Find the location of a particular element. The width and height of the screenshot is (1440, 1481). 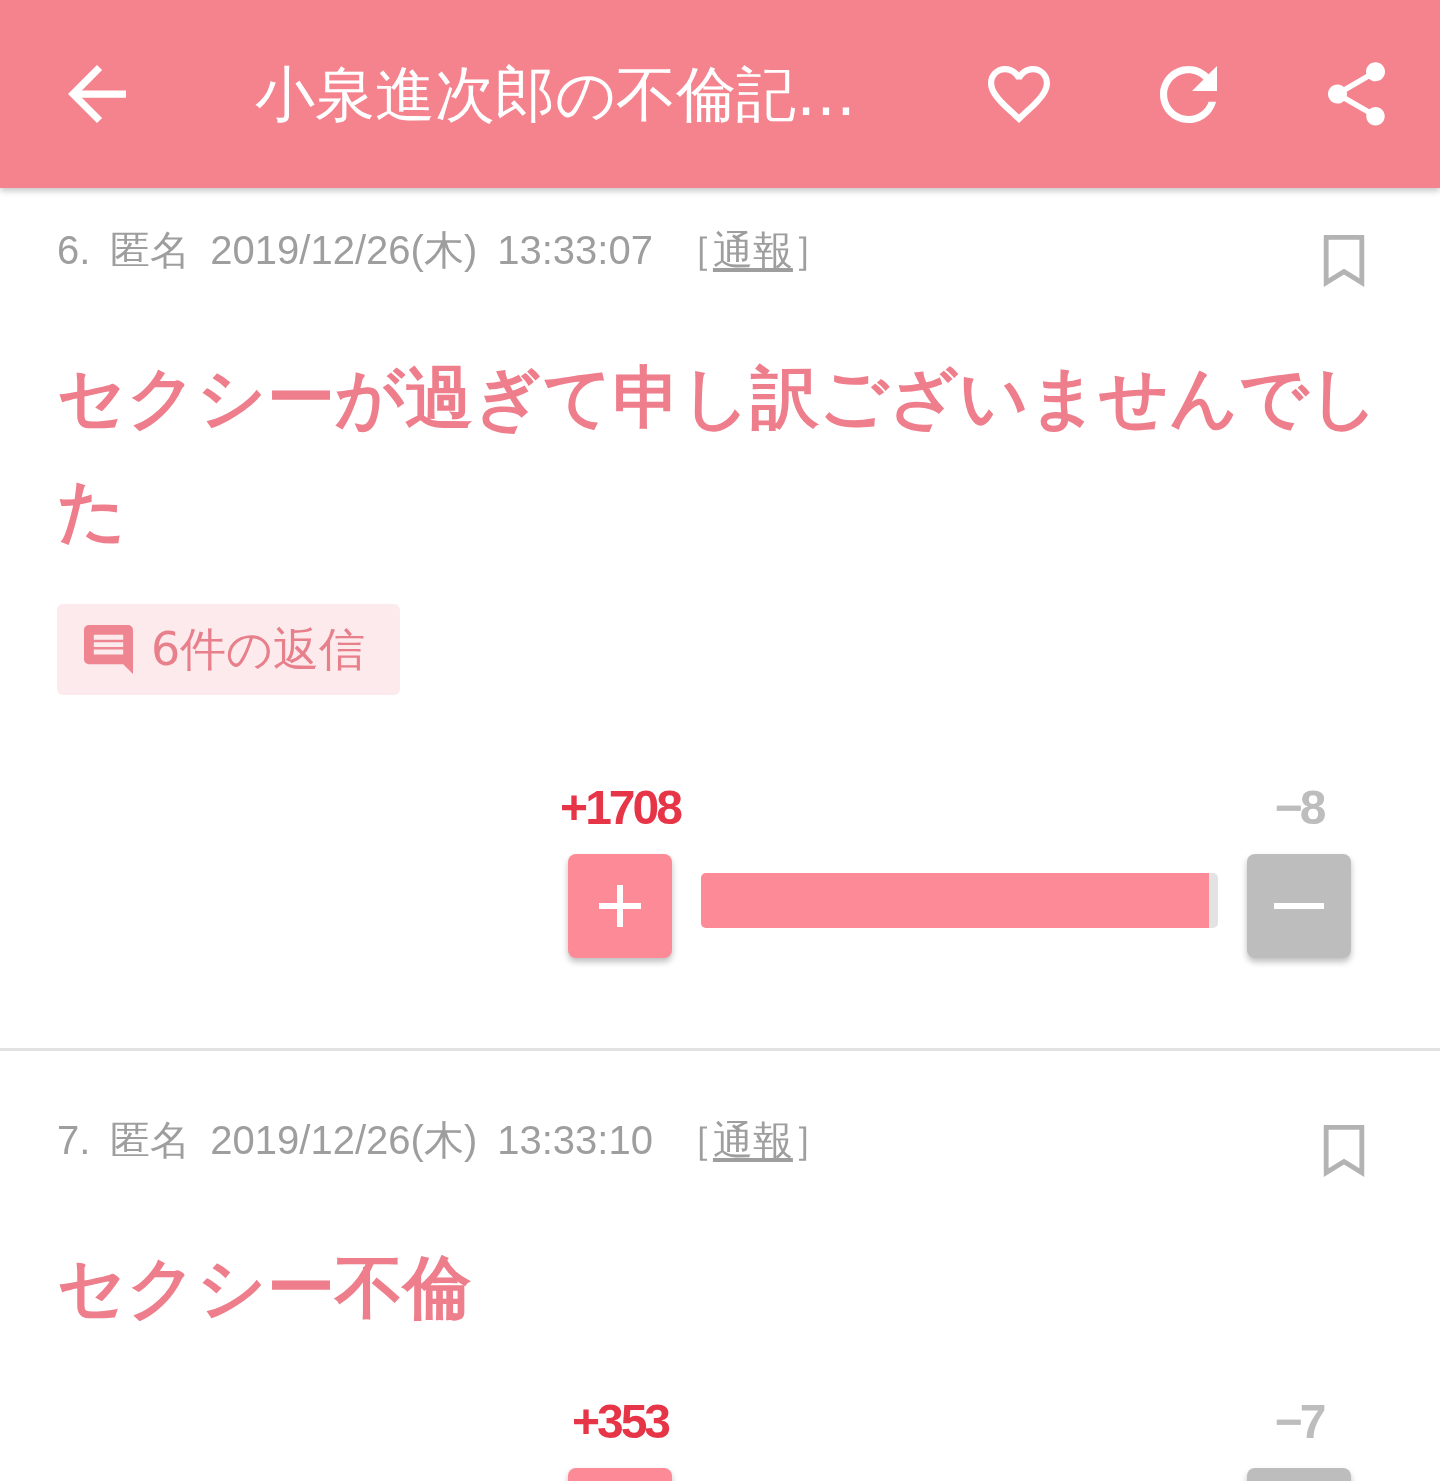

refresh-icon is located at coordinates (1188, 94).